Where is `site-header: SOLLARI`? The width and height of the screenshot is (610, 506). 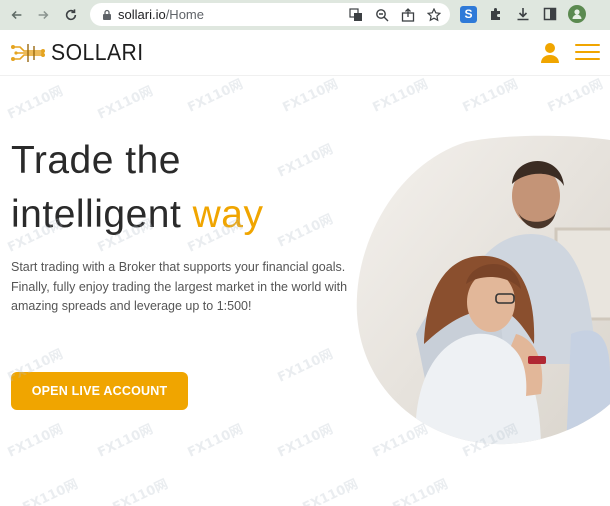
site-header: SOLLARI is located at coordinates (305, 53).